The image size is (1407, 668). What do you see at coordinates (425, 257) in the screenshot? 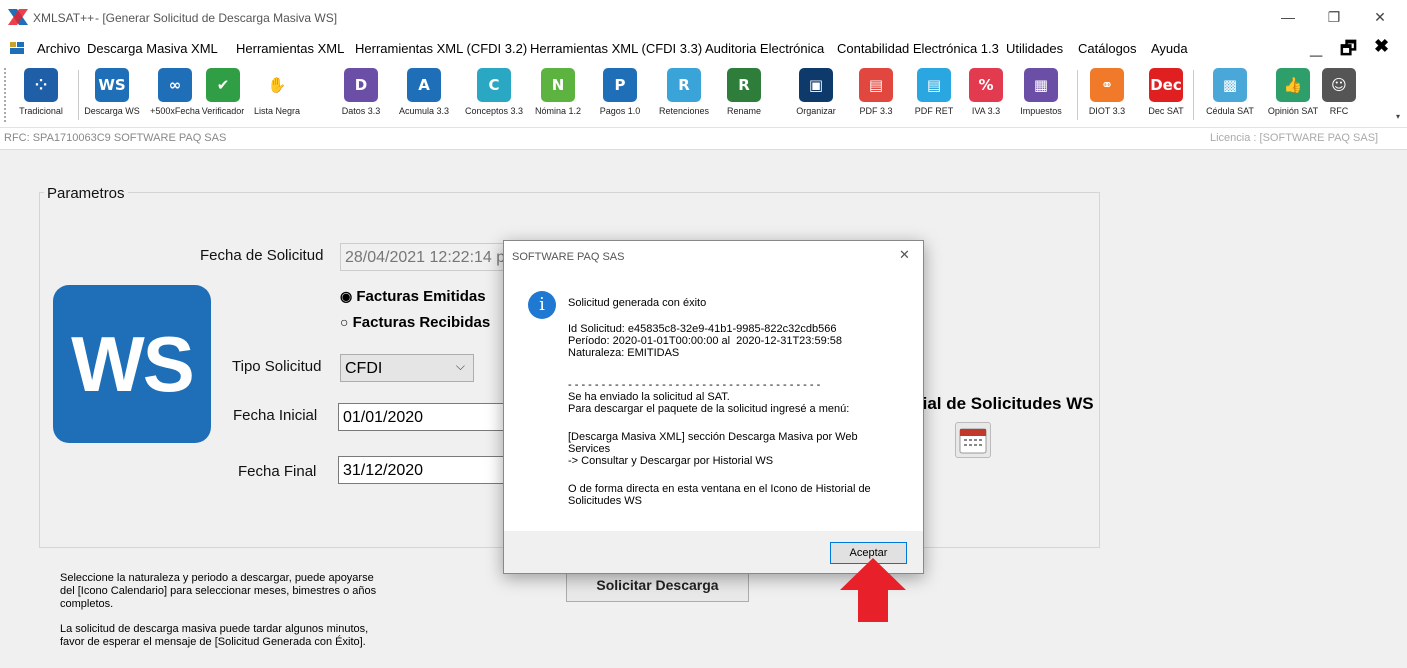
I see `fecha-solicitud-field: 28/04/2021 12:22:14 p. m.` at bounding box center [425, 257].